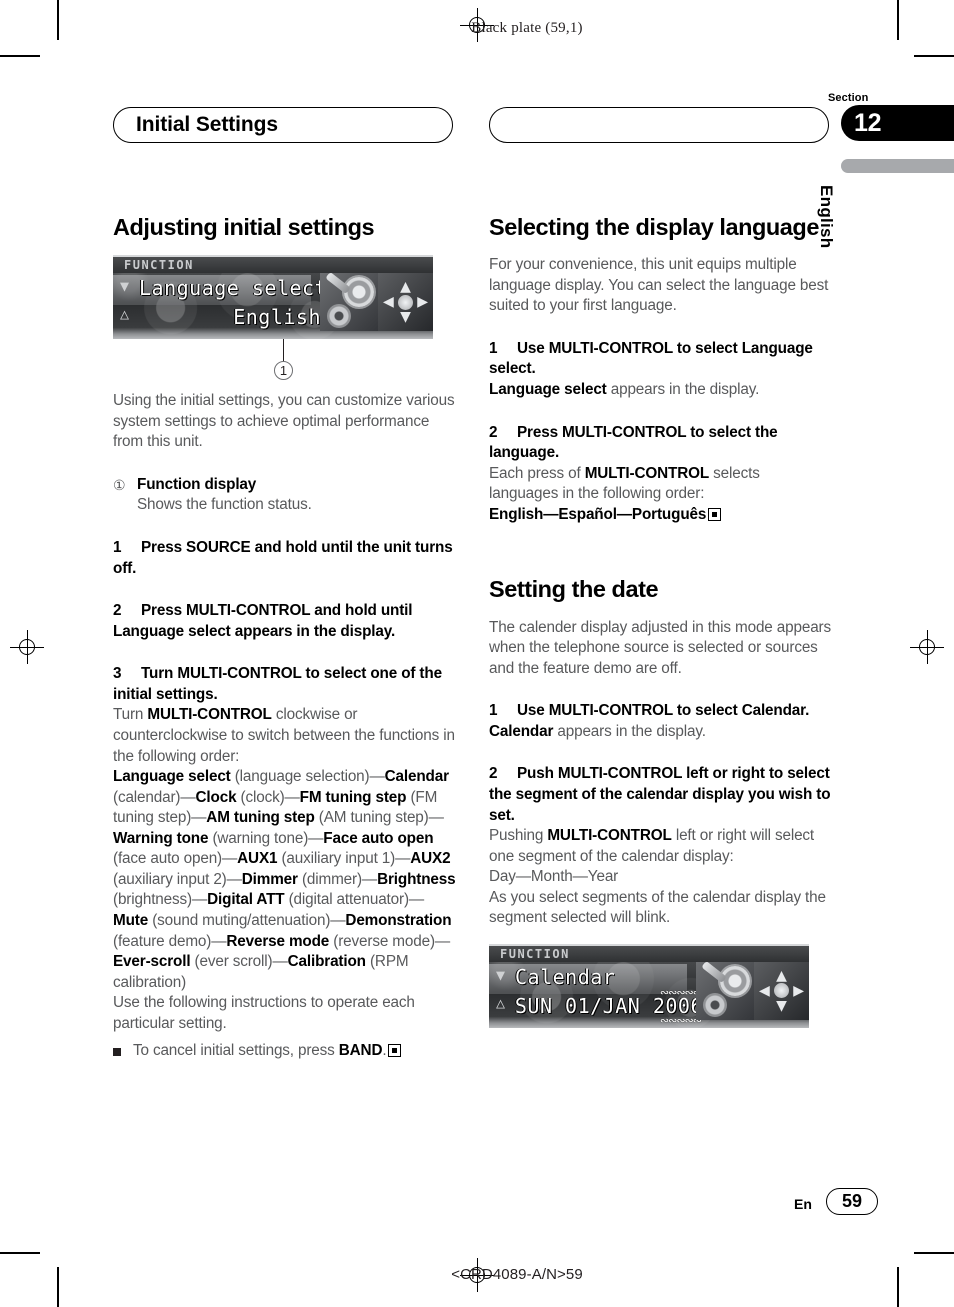 Image resolution: width=954 pixels, height=1307 pixels. I want to click on plate-header-top: Black plate (59,1), so click(527, 28).